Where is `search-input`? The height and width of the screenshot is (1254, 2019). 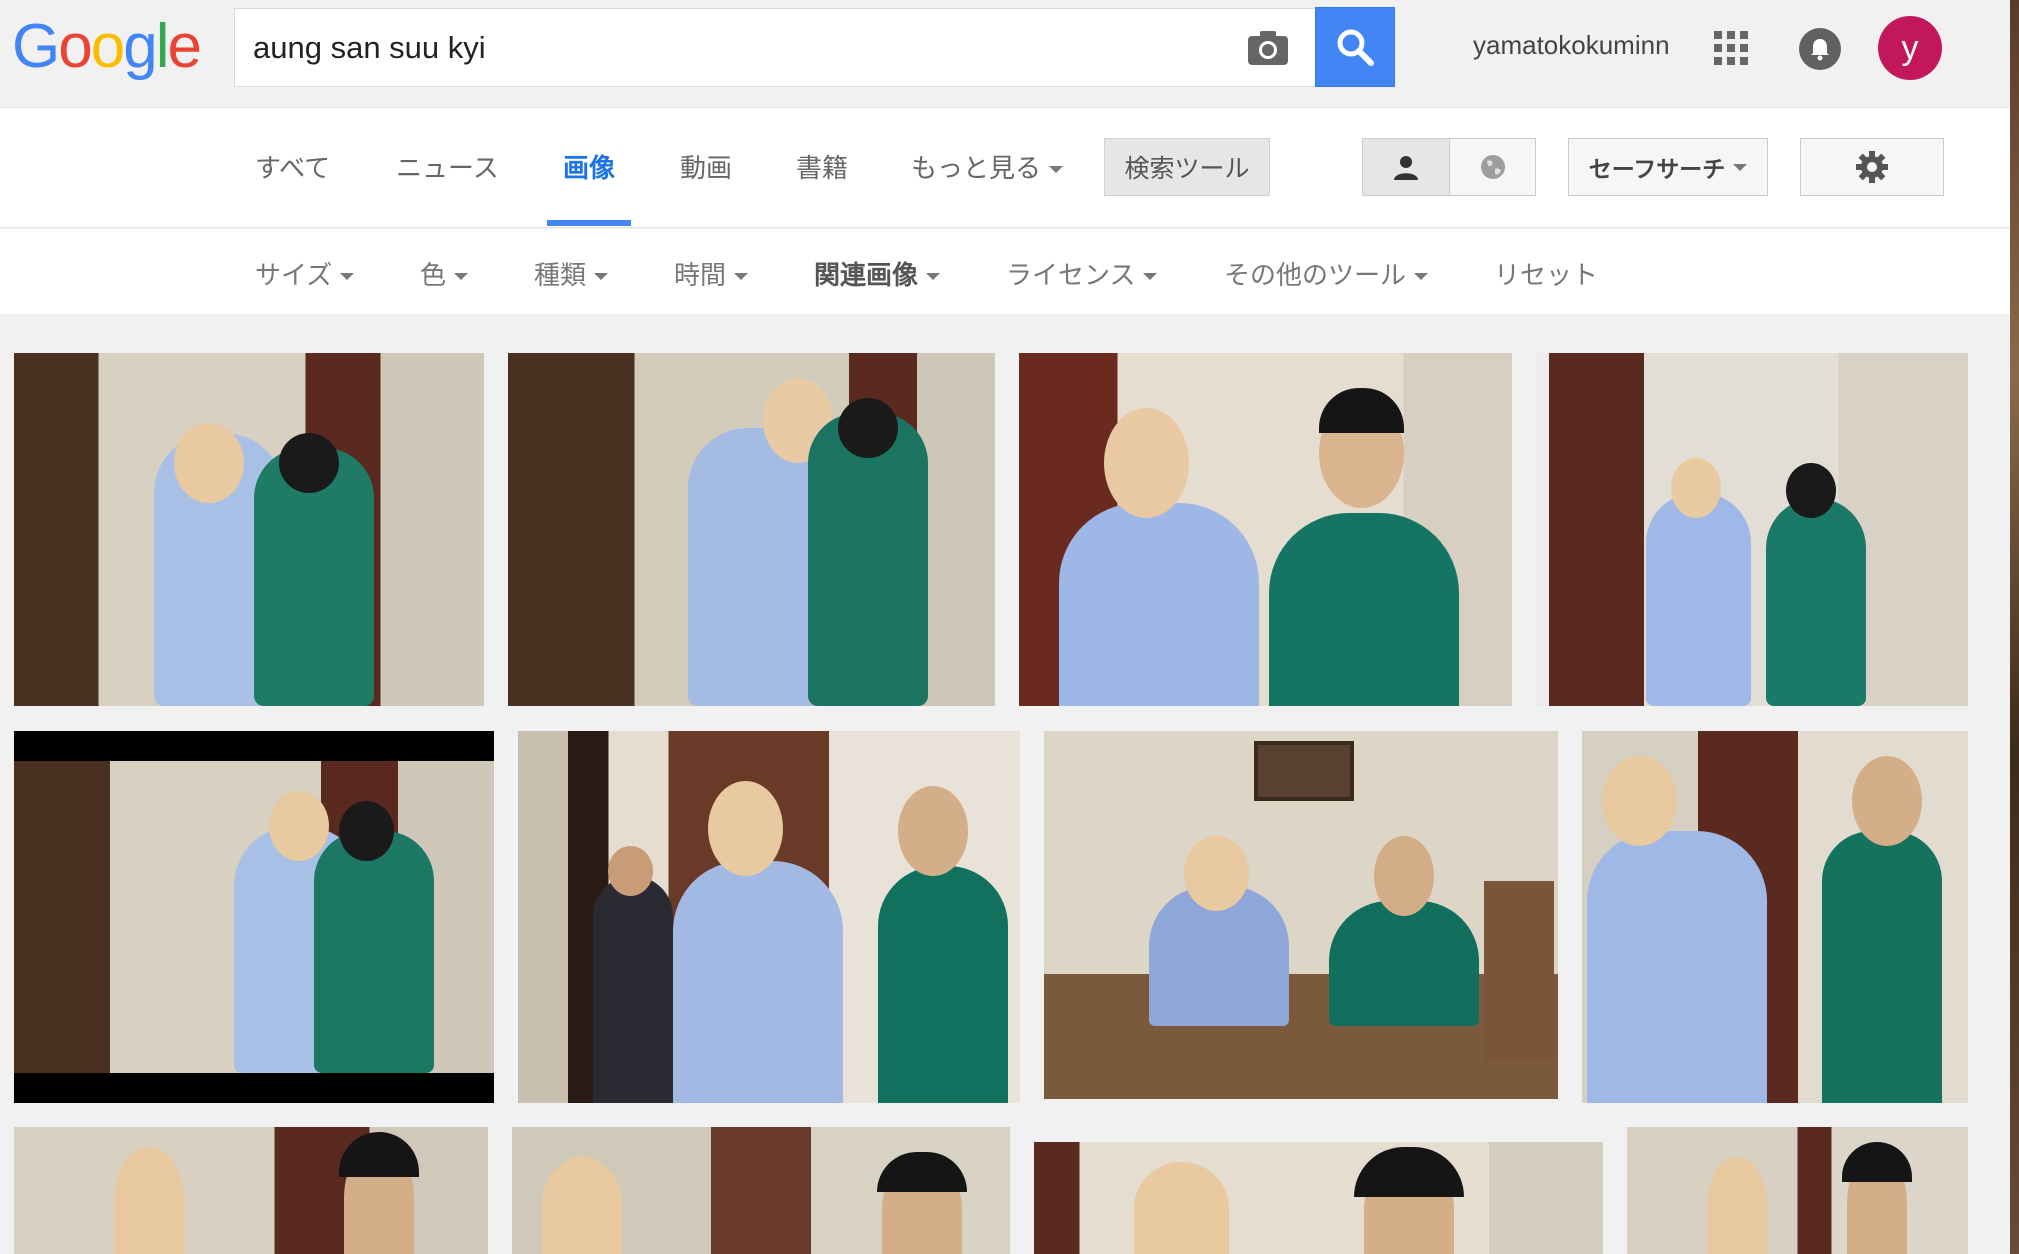
search-input is located at coordinates (743, 47).